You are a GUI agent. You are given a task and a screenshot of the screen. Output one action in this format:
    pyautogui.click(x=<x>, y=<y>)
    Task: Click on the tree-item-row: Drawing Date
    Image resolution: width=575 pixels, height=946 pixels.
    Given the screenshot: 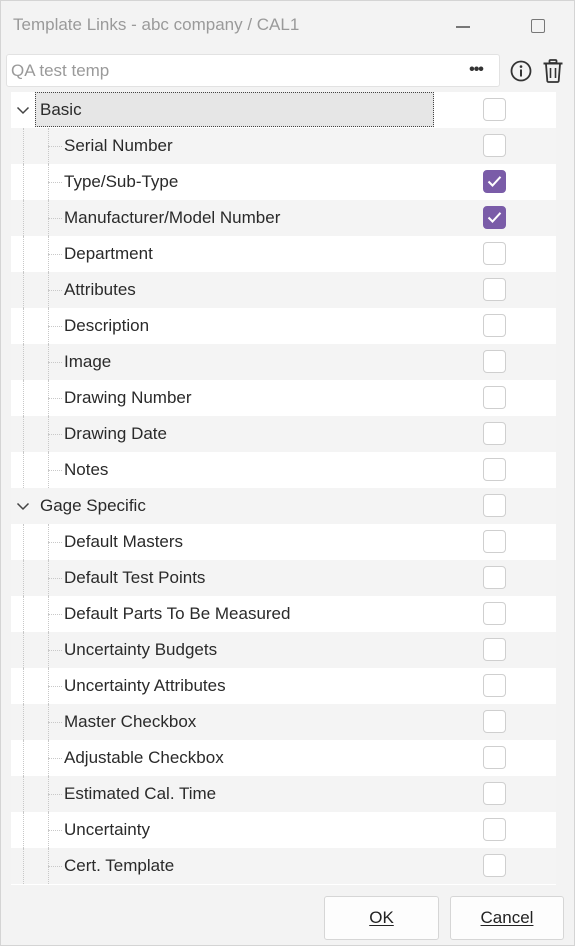 What is the action you would take?
    pyautogui.click(x=283, y=434)
    